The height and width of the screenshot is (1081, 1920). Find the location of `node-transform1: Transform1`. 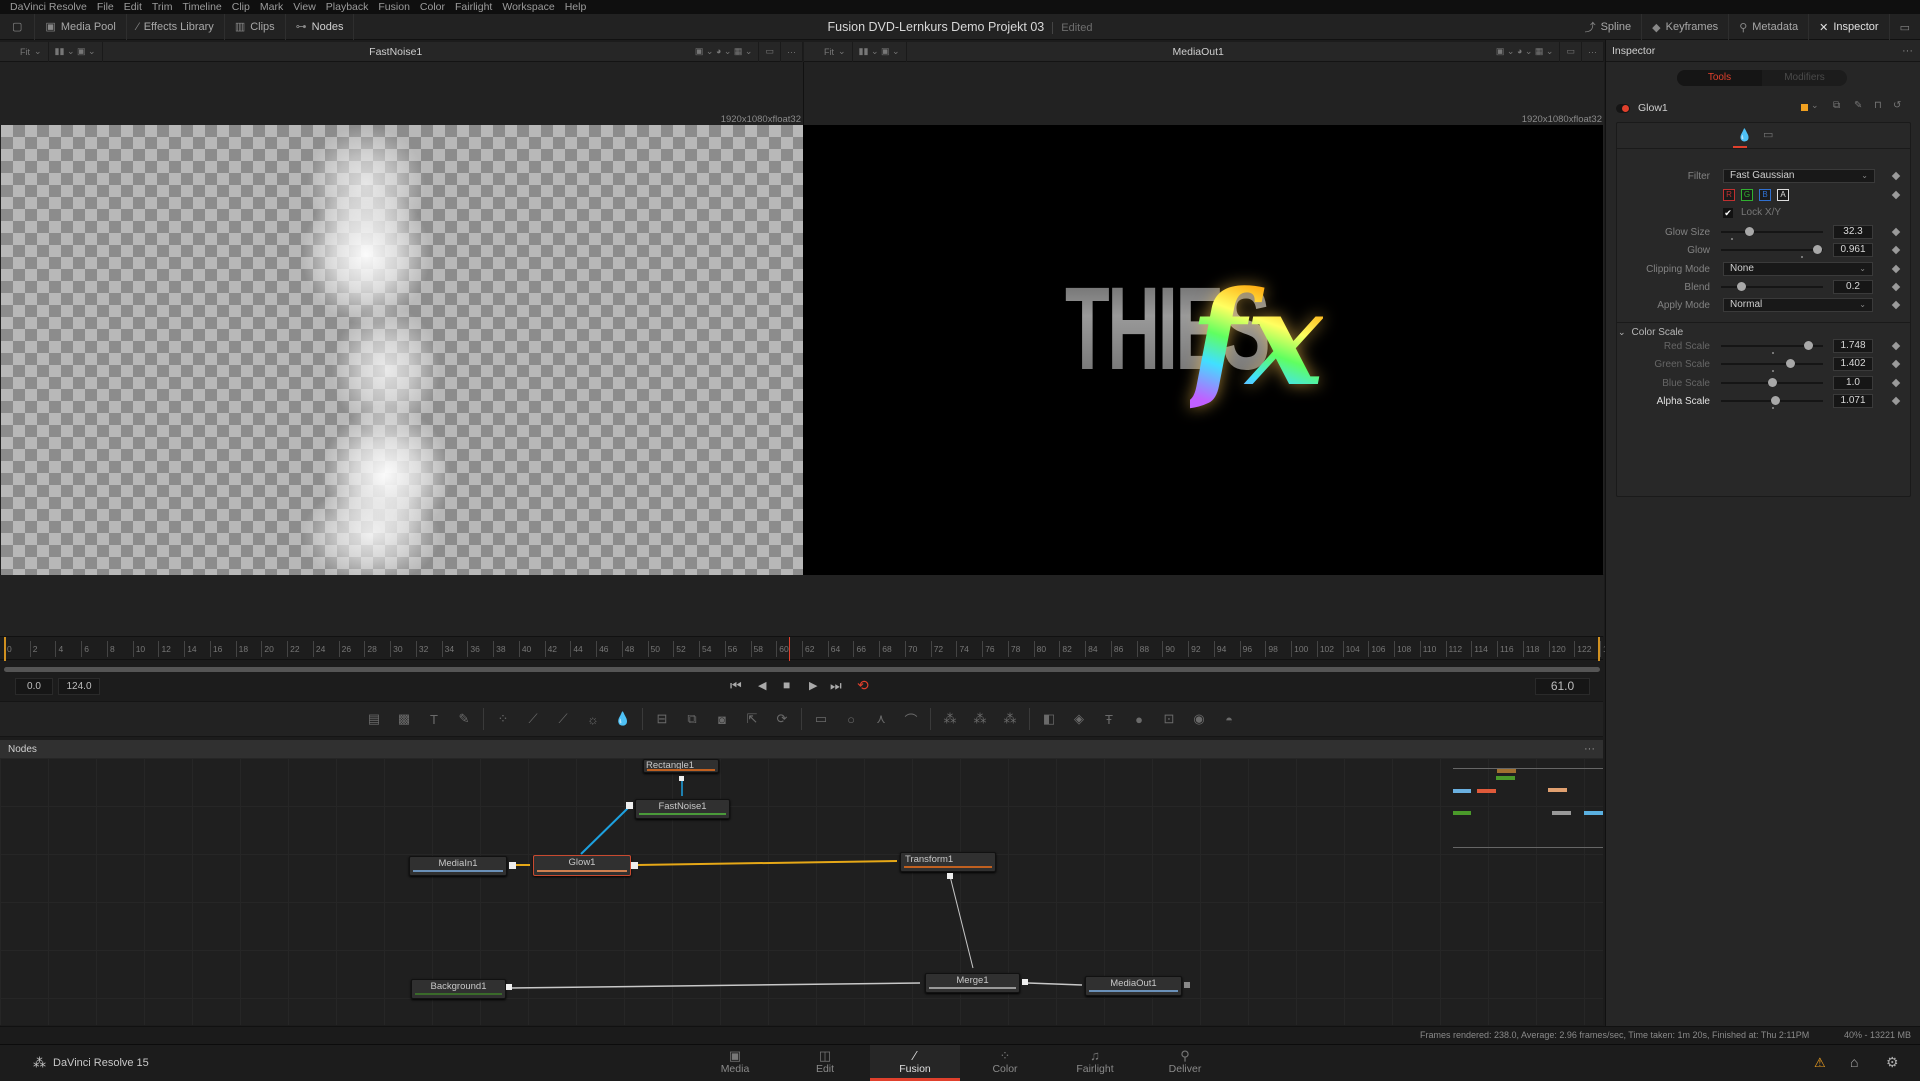

node-transform1: Transform1 is located at coordinates (948, 862).